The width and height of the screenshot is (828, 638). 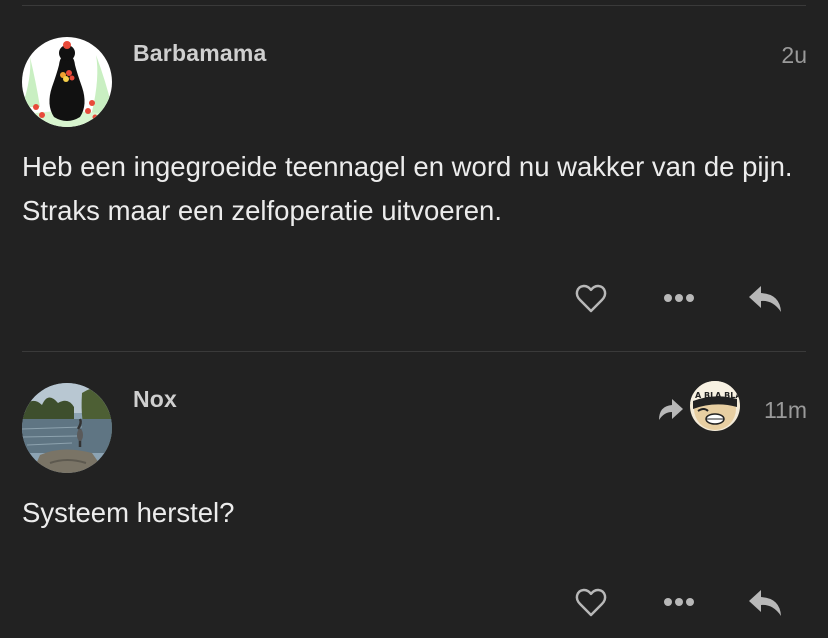 I want to click on barbamama-avatar-image, so click(x=67, y=82).